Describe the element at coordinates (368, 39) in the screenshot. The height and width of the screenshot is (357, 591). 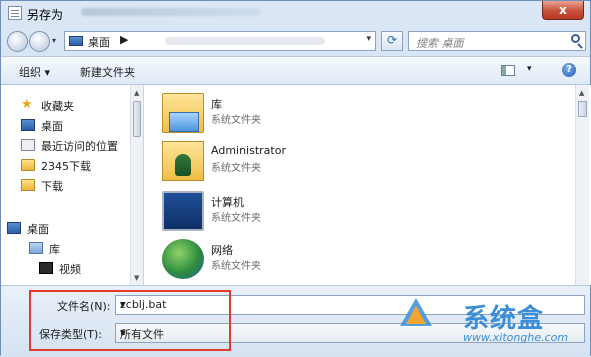
I see `address-dropdown-icon: ▾` at that location.